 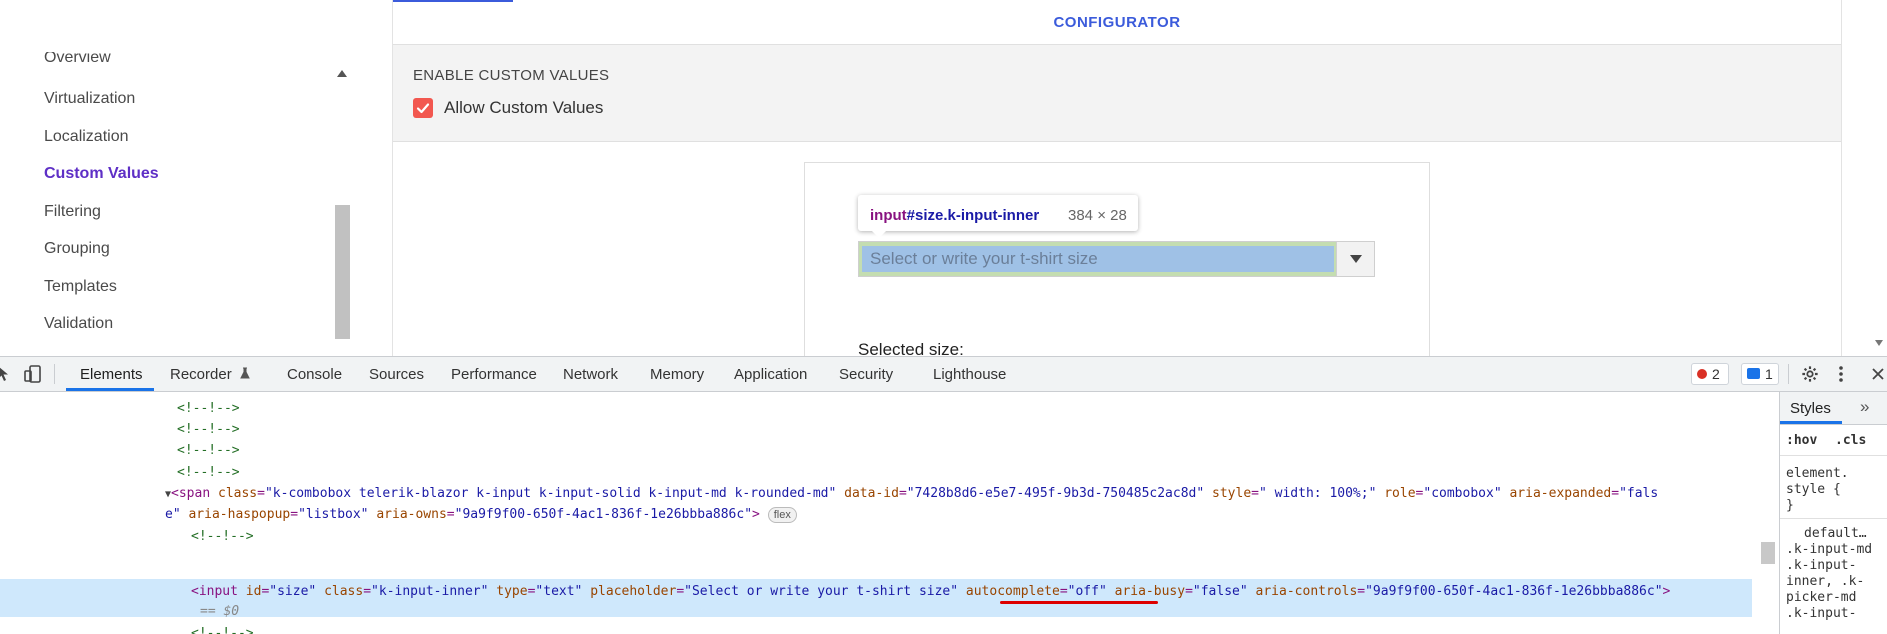 What do you see at coordinates (111, 374) in the screenshot?
I see `tab-elements: Elements` at bounding box center [111, 374].